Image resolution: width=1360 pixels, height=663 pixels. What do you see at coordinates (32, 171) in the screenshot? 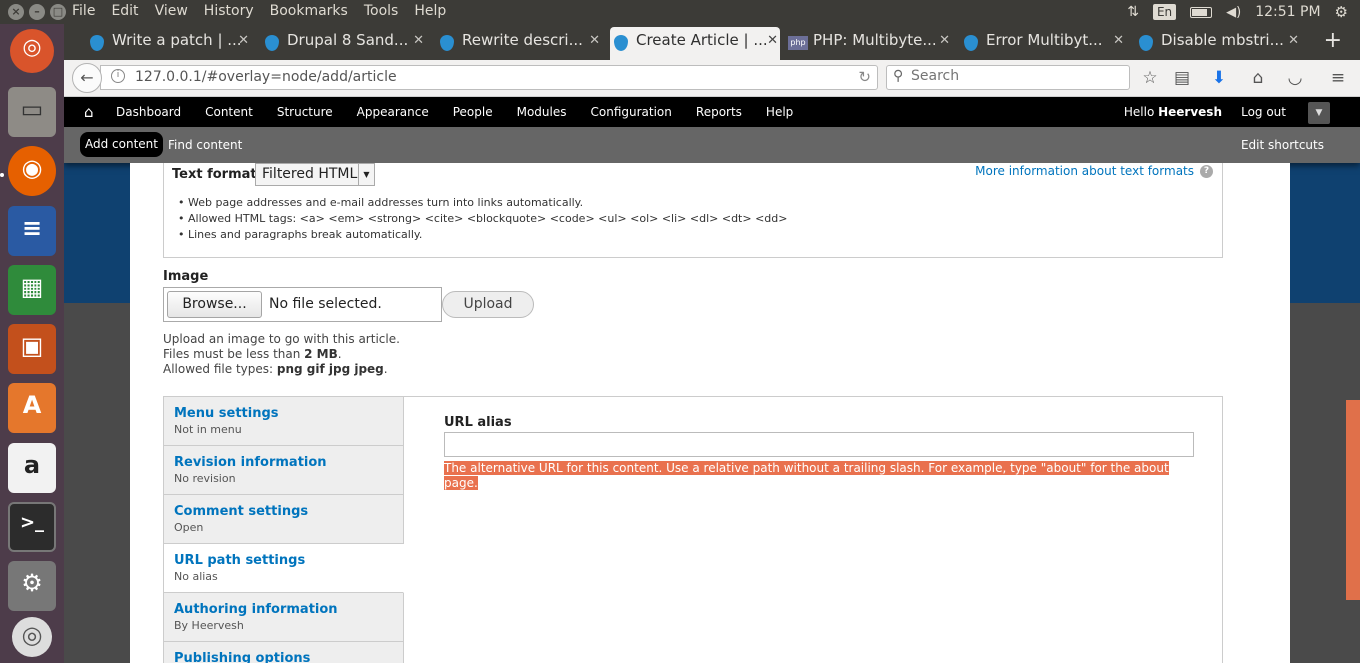
I see `firefox-icon: ◉` at bounding box center [32, 171].